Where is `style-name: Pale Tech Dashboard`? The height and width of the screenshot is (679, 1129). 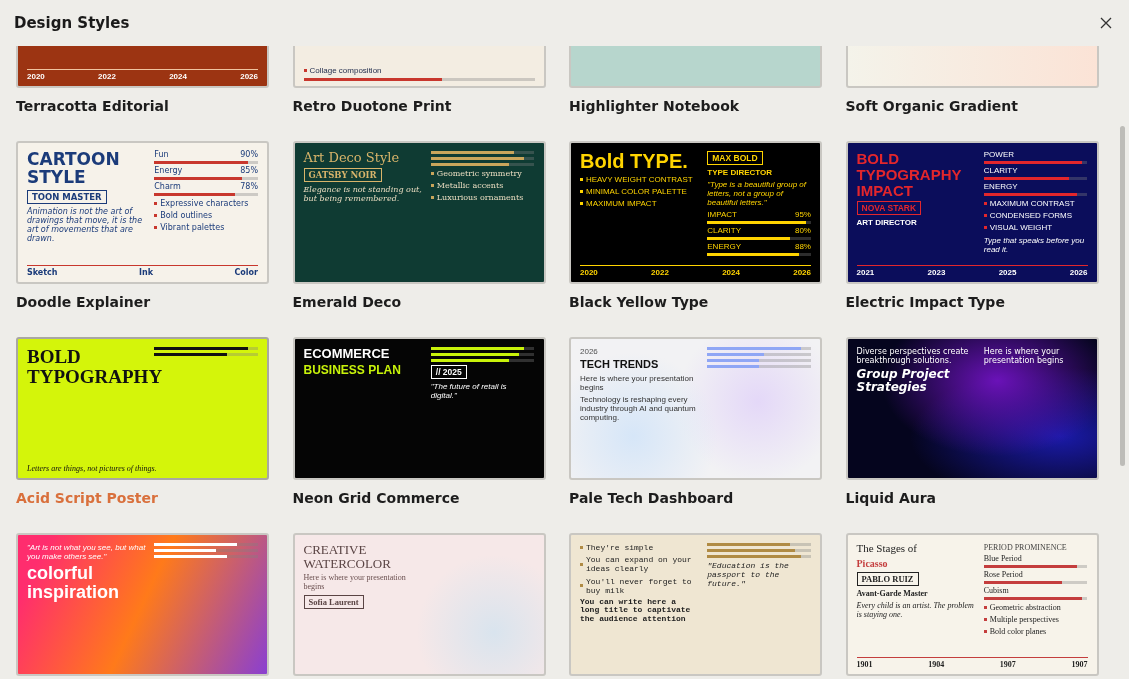 style-name: Pale Tech Dashboard is located at coordinates (651, 498).